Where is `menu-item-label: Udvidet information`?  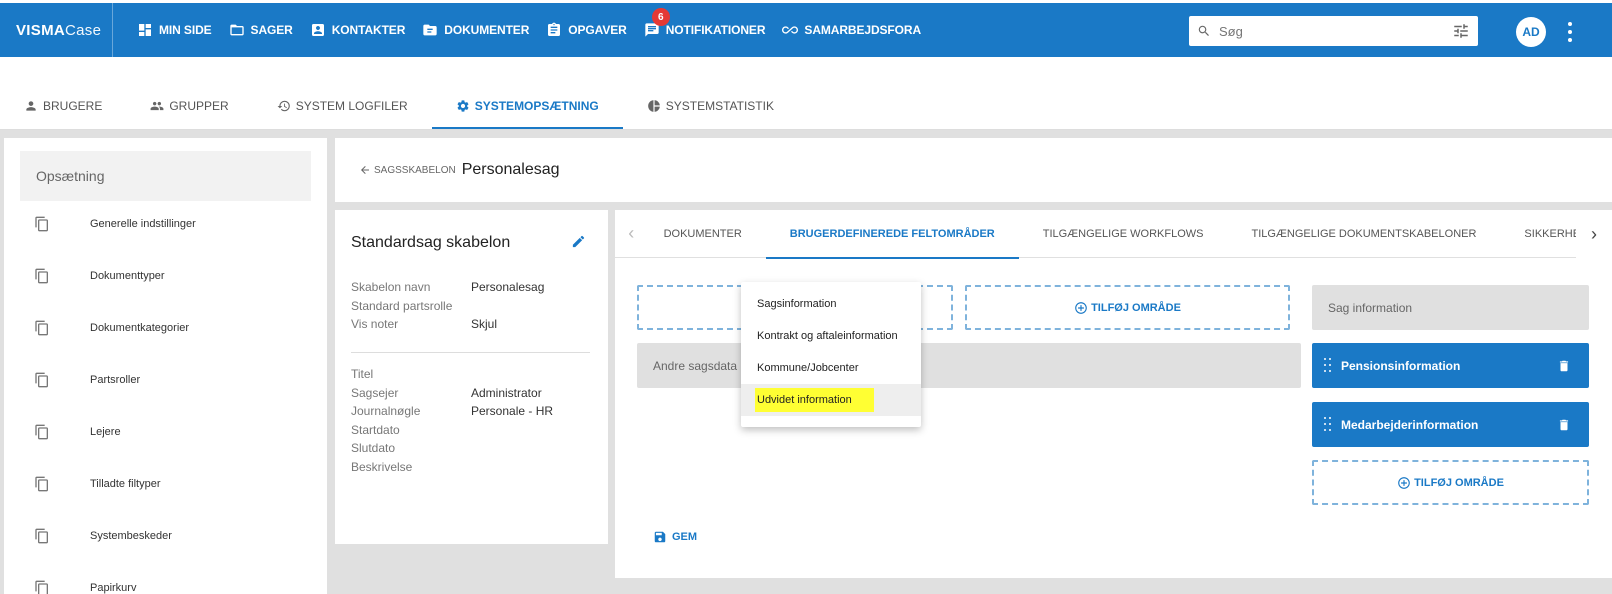 menu-item-label: Udvidet information is located at coordinates (814, 400).